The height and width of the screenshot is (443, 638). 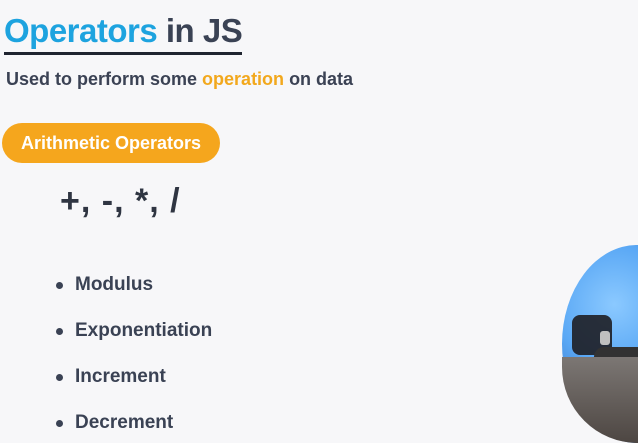 I want to click on subtitle-before: Used to perform some, so click(x=104, y=79).